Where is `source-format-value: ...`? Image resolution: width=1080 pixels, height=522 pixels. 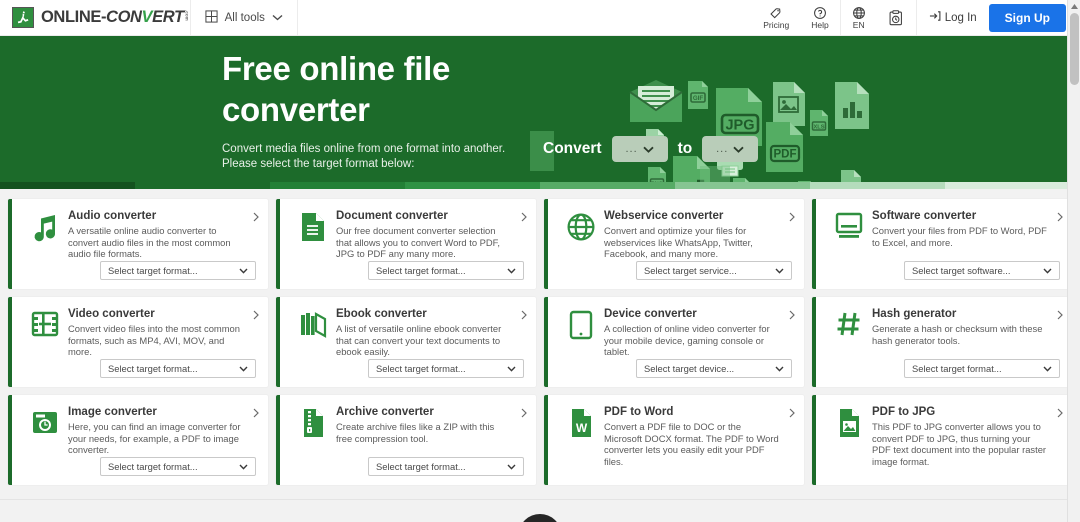
source-format-value: ... is located at coordinates (631, 149).